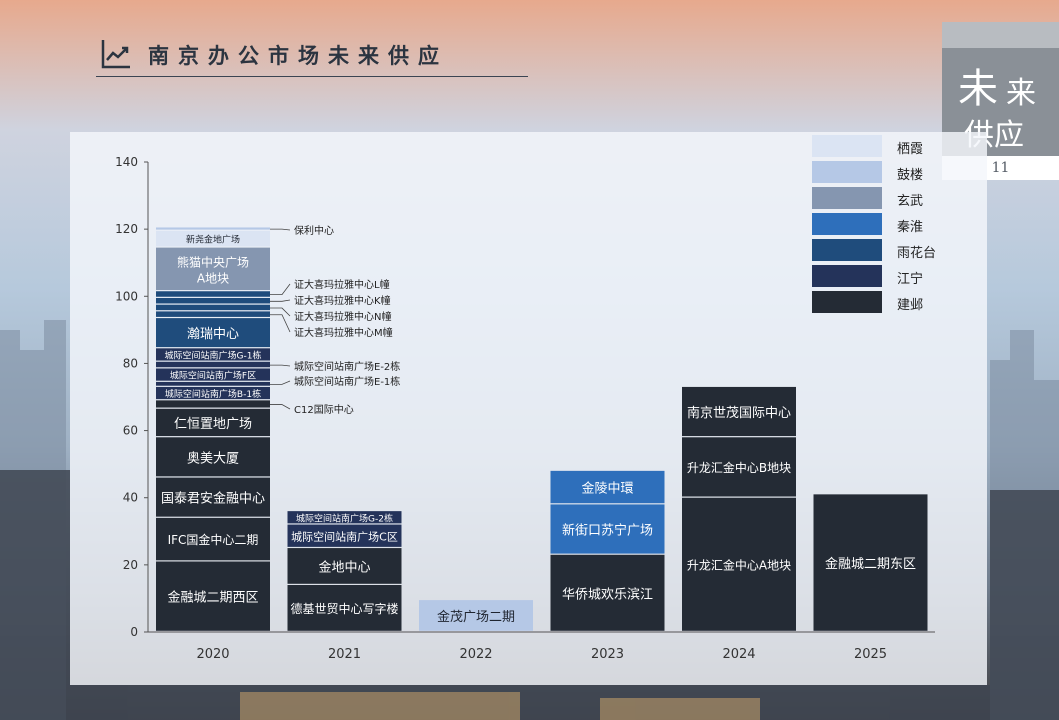  Describe the element at coordinates (213, 261) in the screenshot. I see `bar-label-熊猫中央广场A地块-line1: 熊猫中央广场` at that location.